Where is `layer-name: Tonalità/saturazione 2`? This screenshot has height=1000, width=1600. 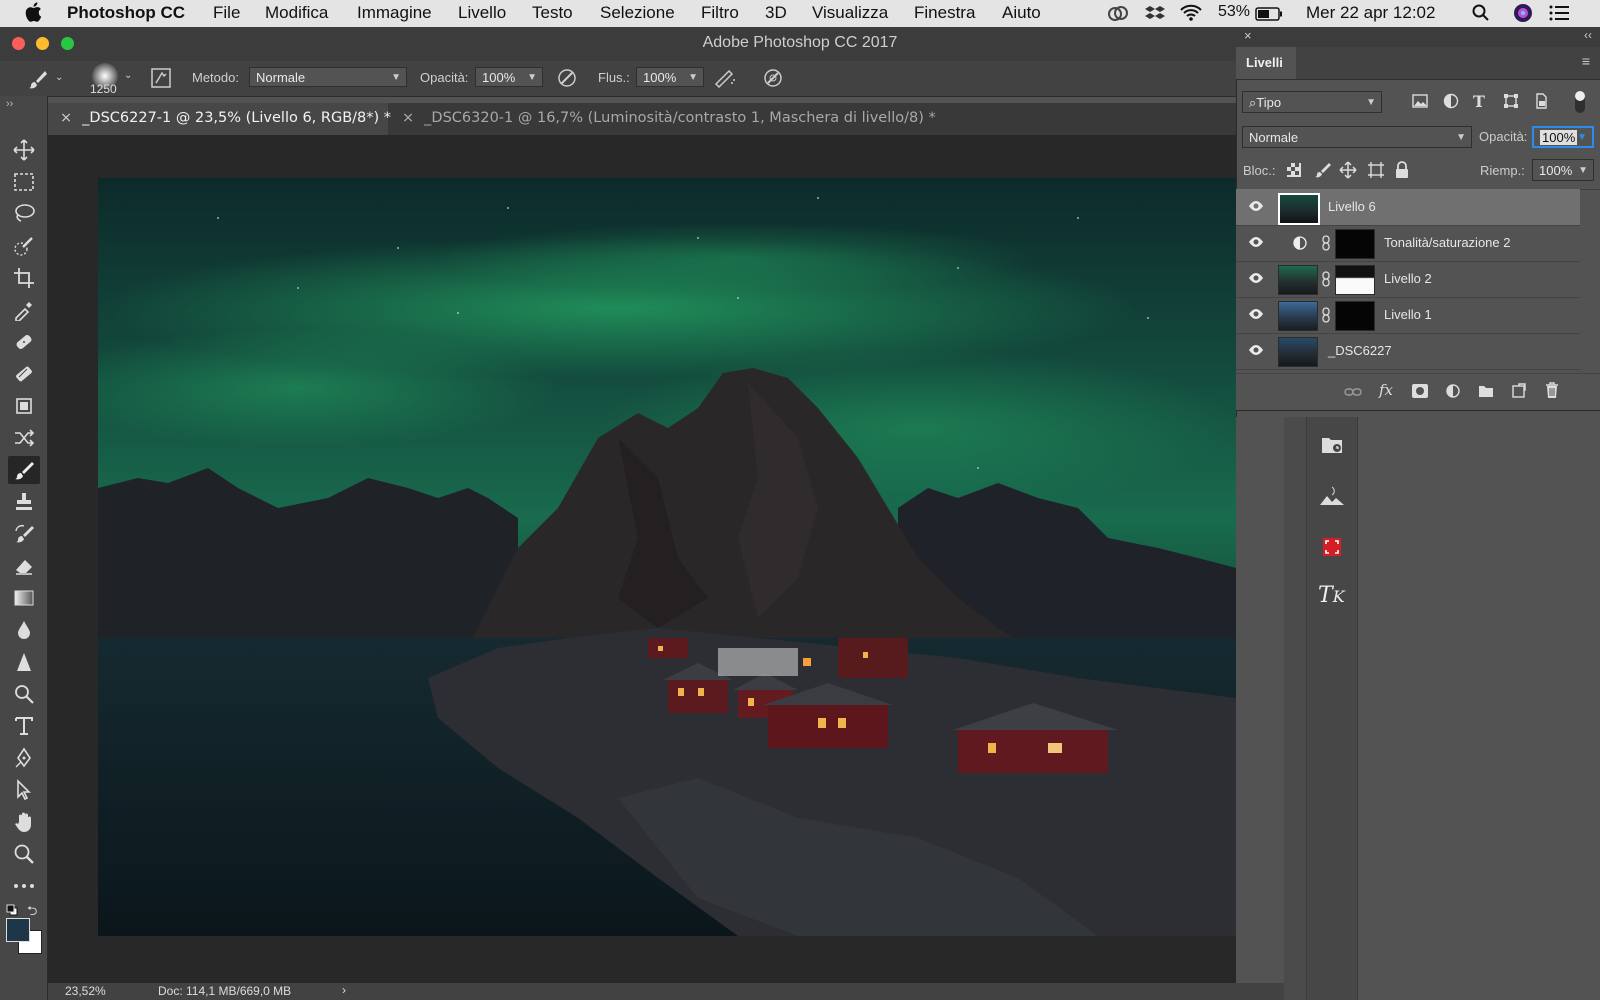
layer-name: Tonalità/saturazione 2 is located at coordinates (1447, 242).